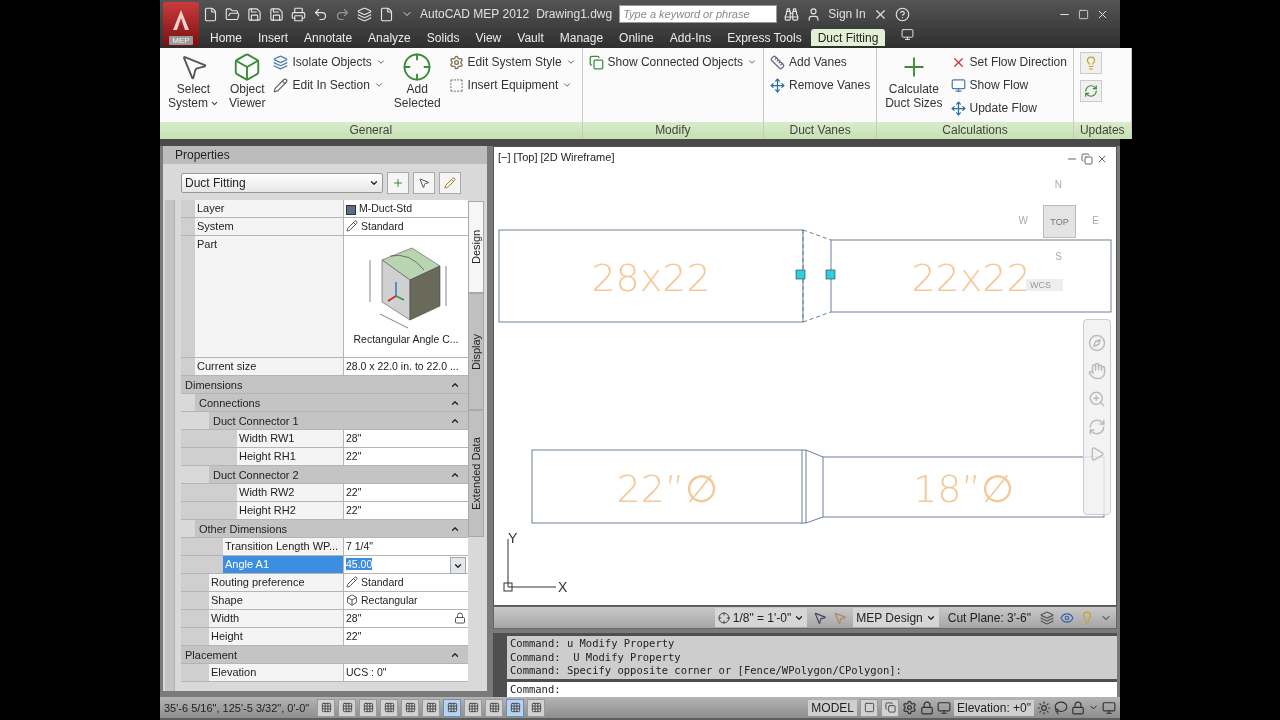  What do you see at coordinates (512, 62) in the screenshot?
I see `ribbon-button: Edit System Style` at bounding box center [512, 62].